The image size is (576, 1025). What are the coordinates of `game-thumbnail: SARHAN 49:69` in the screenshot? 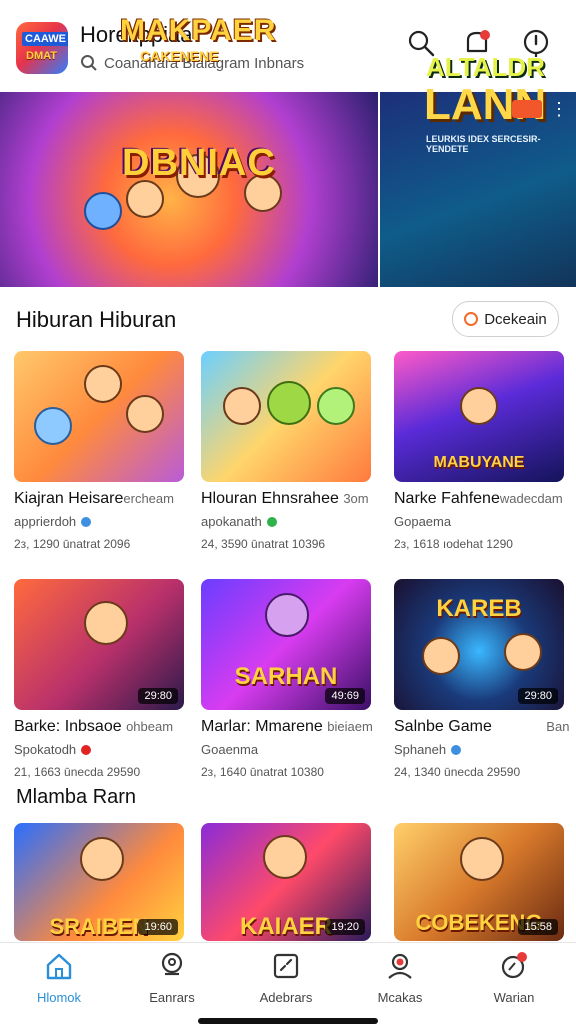 It's located at (286, 644).